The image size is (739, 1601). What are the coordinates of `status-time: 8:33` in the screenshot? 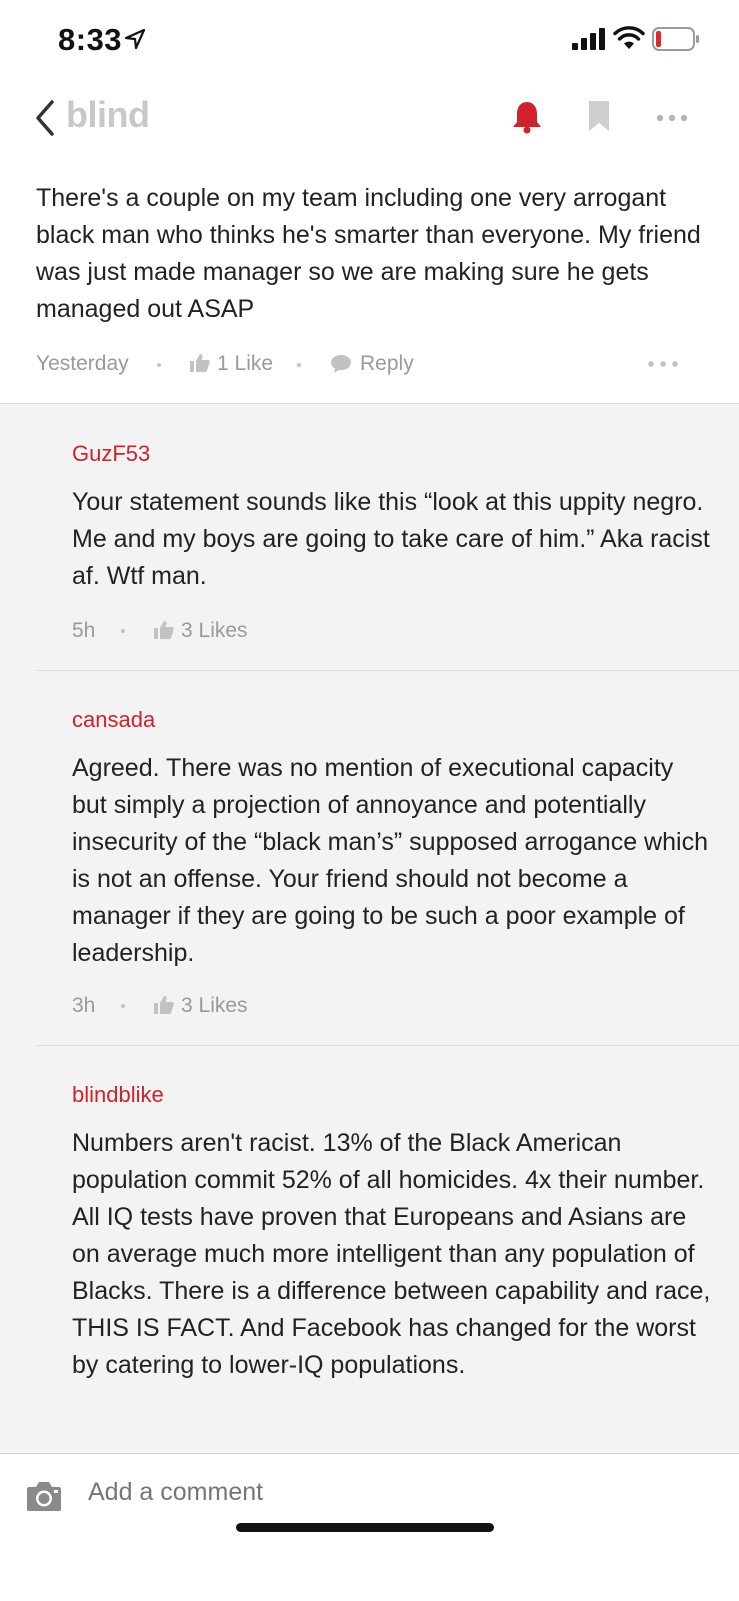 It's located at (90, 39).